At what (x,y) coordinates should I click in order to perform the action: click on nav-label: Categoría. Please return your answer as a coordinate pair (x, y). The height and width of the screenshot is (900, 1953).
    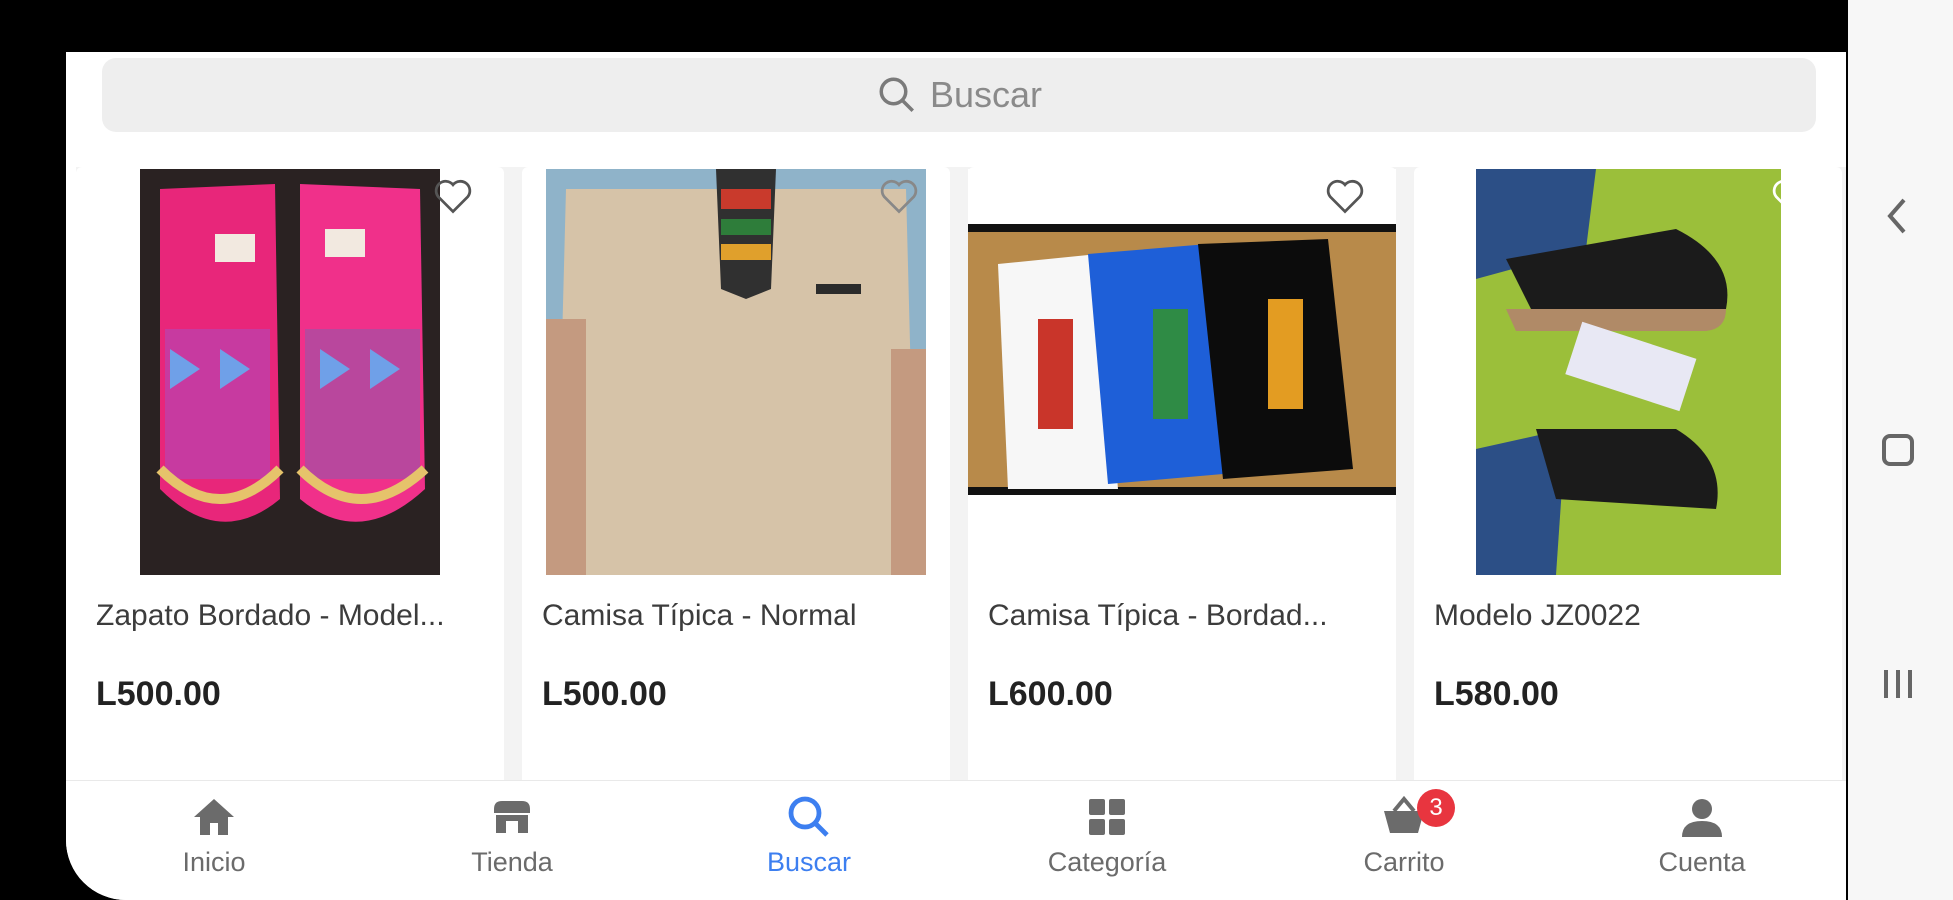
    Looking at the image, I should click on (1107, 862).